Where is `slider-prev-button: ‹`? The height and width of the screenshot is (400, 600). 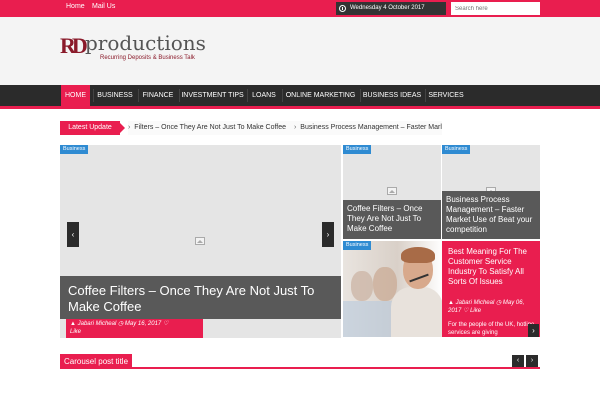
slider-prev-button: ‹ is located at coordinates (73, 234).